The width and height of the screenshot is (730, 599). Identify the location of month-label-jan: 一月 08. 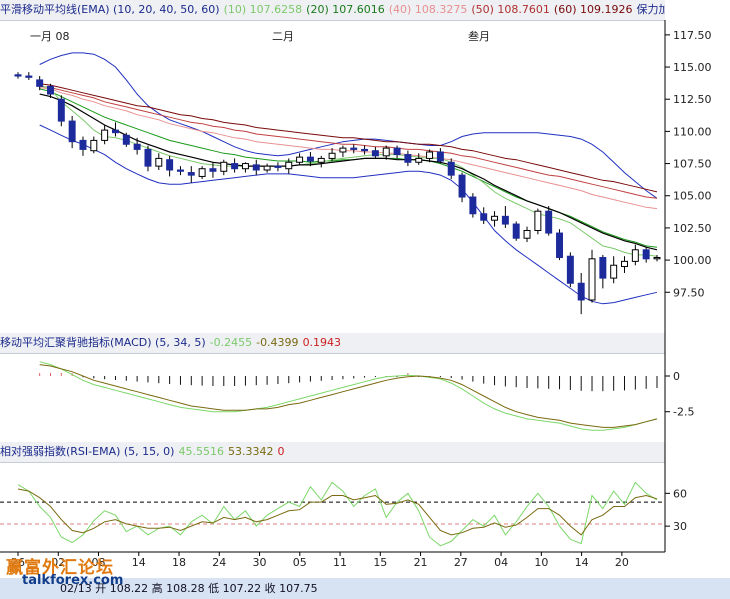
(50, 36).